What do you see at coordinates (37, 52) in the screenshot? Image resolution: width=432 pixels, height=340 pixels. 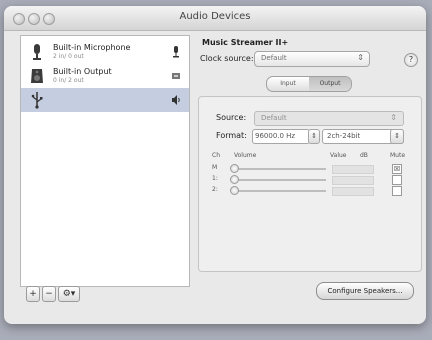 I see `microphone-icon` at bounding box center [37, 52].